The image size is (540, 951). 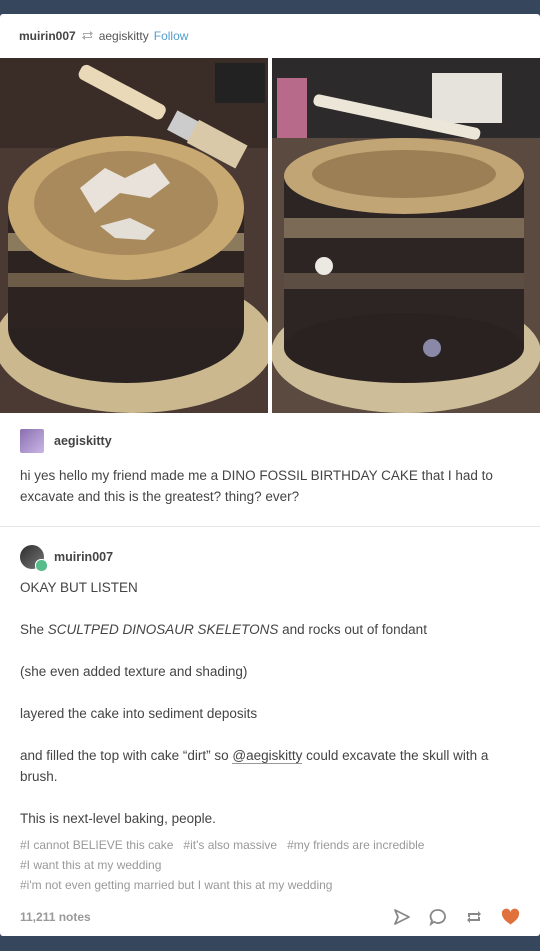 I want to click on line2-italic: SCULTPED DINOSAUR SKELETONS, so click(x=163, y=629).